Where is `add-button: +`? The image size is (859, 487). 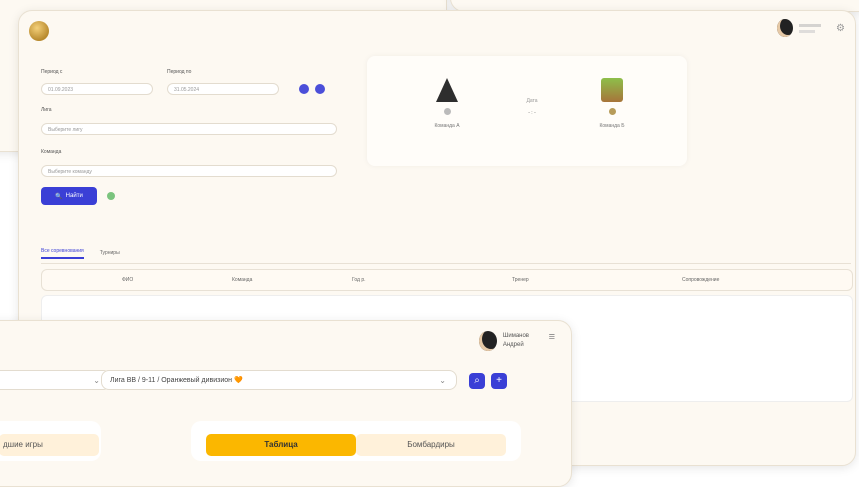 add-button: + is located at coordinates (499, 381).